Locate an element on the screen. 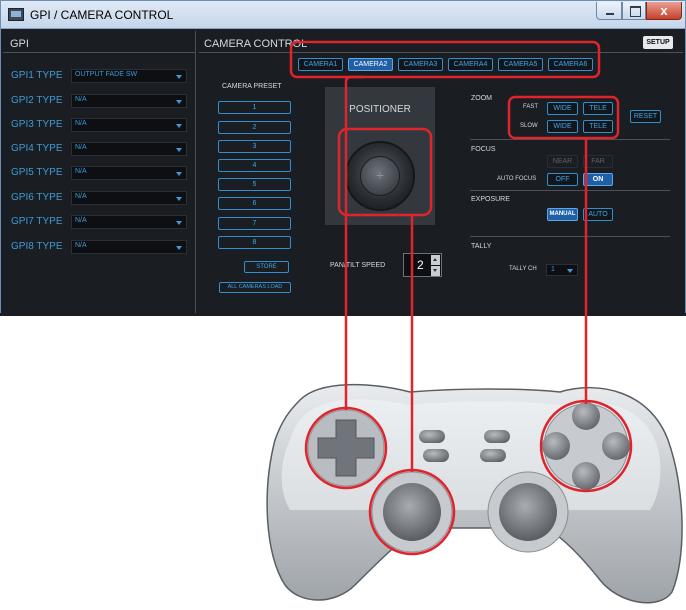  dpad-highlight is located at coordinates (346, 448).